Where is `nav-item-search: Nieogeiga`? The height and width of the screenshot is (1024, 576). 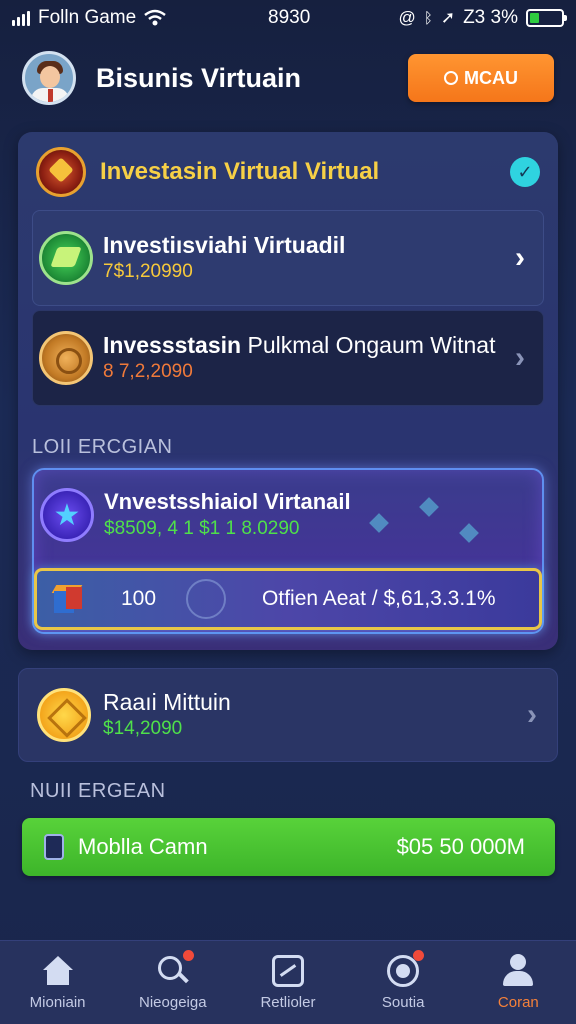 nav-item-search: Nieogeiga is located at coordinates (173, 980).